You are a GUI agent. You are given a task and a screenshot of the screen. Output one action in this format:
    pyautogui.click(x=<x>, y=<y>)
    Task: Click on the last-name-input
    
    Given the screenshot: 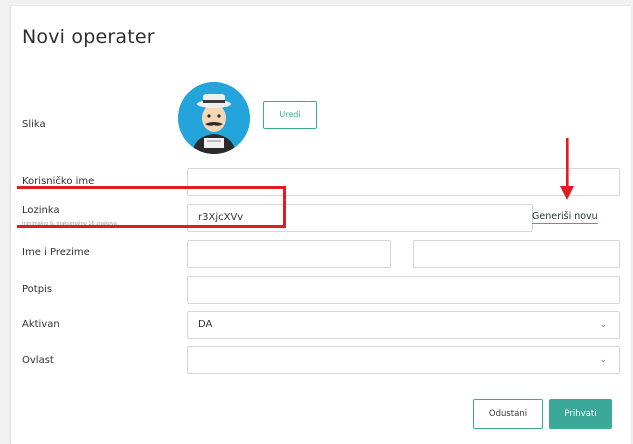 What is the action you would take?
    pyautogui.click(x=516, y=254)
    